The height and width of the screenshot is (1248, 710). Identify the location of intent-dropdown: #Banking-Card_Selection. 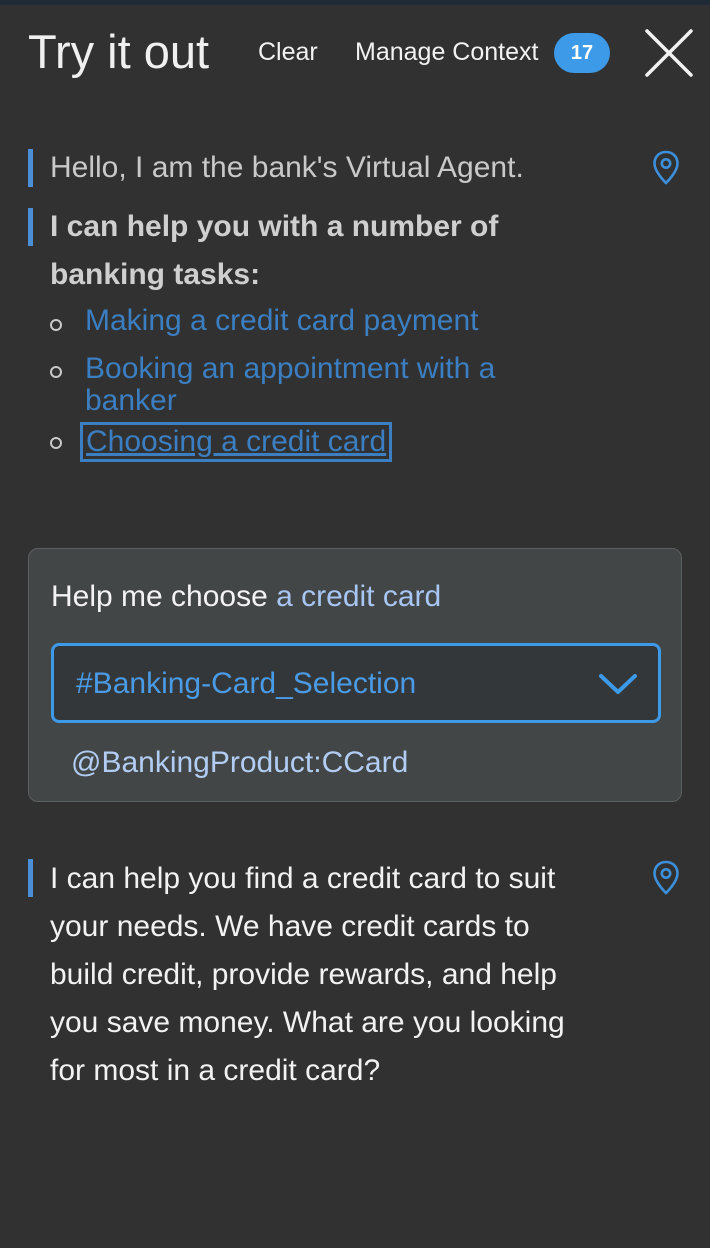
(356, 683).